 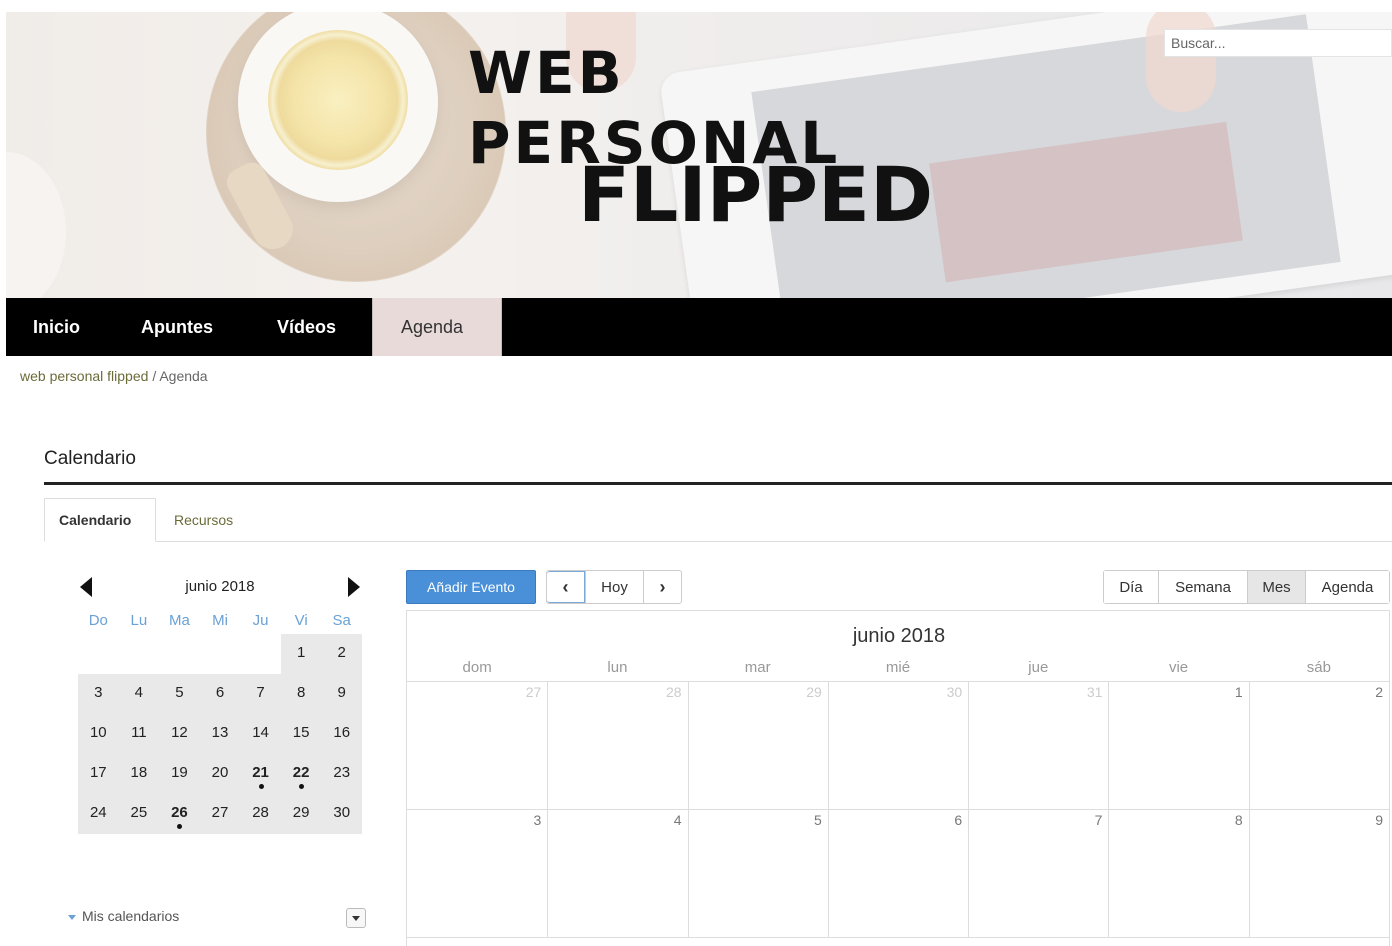 I want to click on month-day-cell: 31, so click(x=1038, y=745).